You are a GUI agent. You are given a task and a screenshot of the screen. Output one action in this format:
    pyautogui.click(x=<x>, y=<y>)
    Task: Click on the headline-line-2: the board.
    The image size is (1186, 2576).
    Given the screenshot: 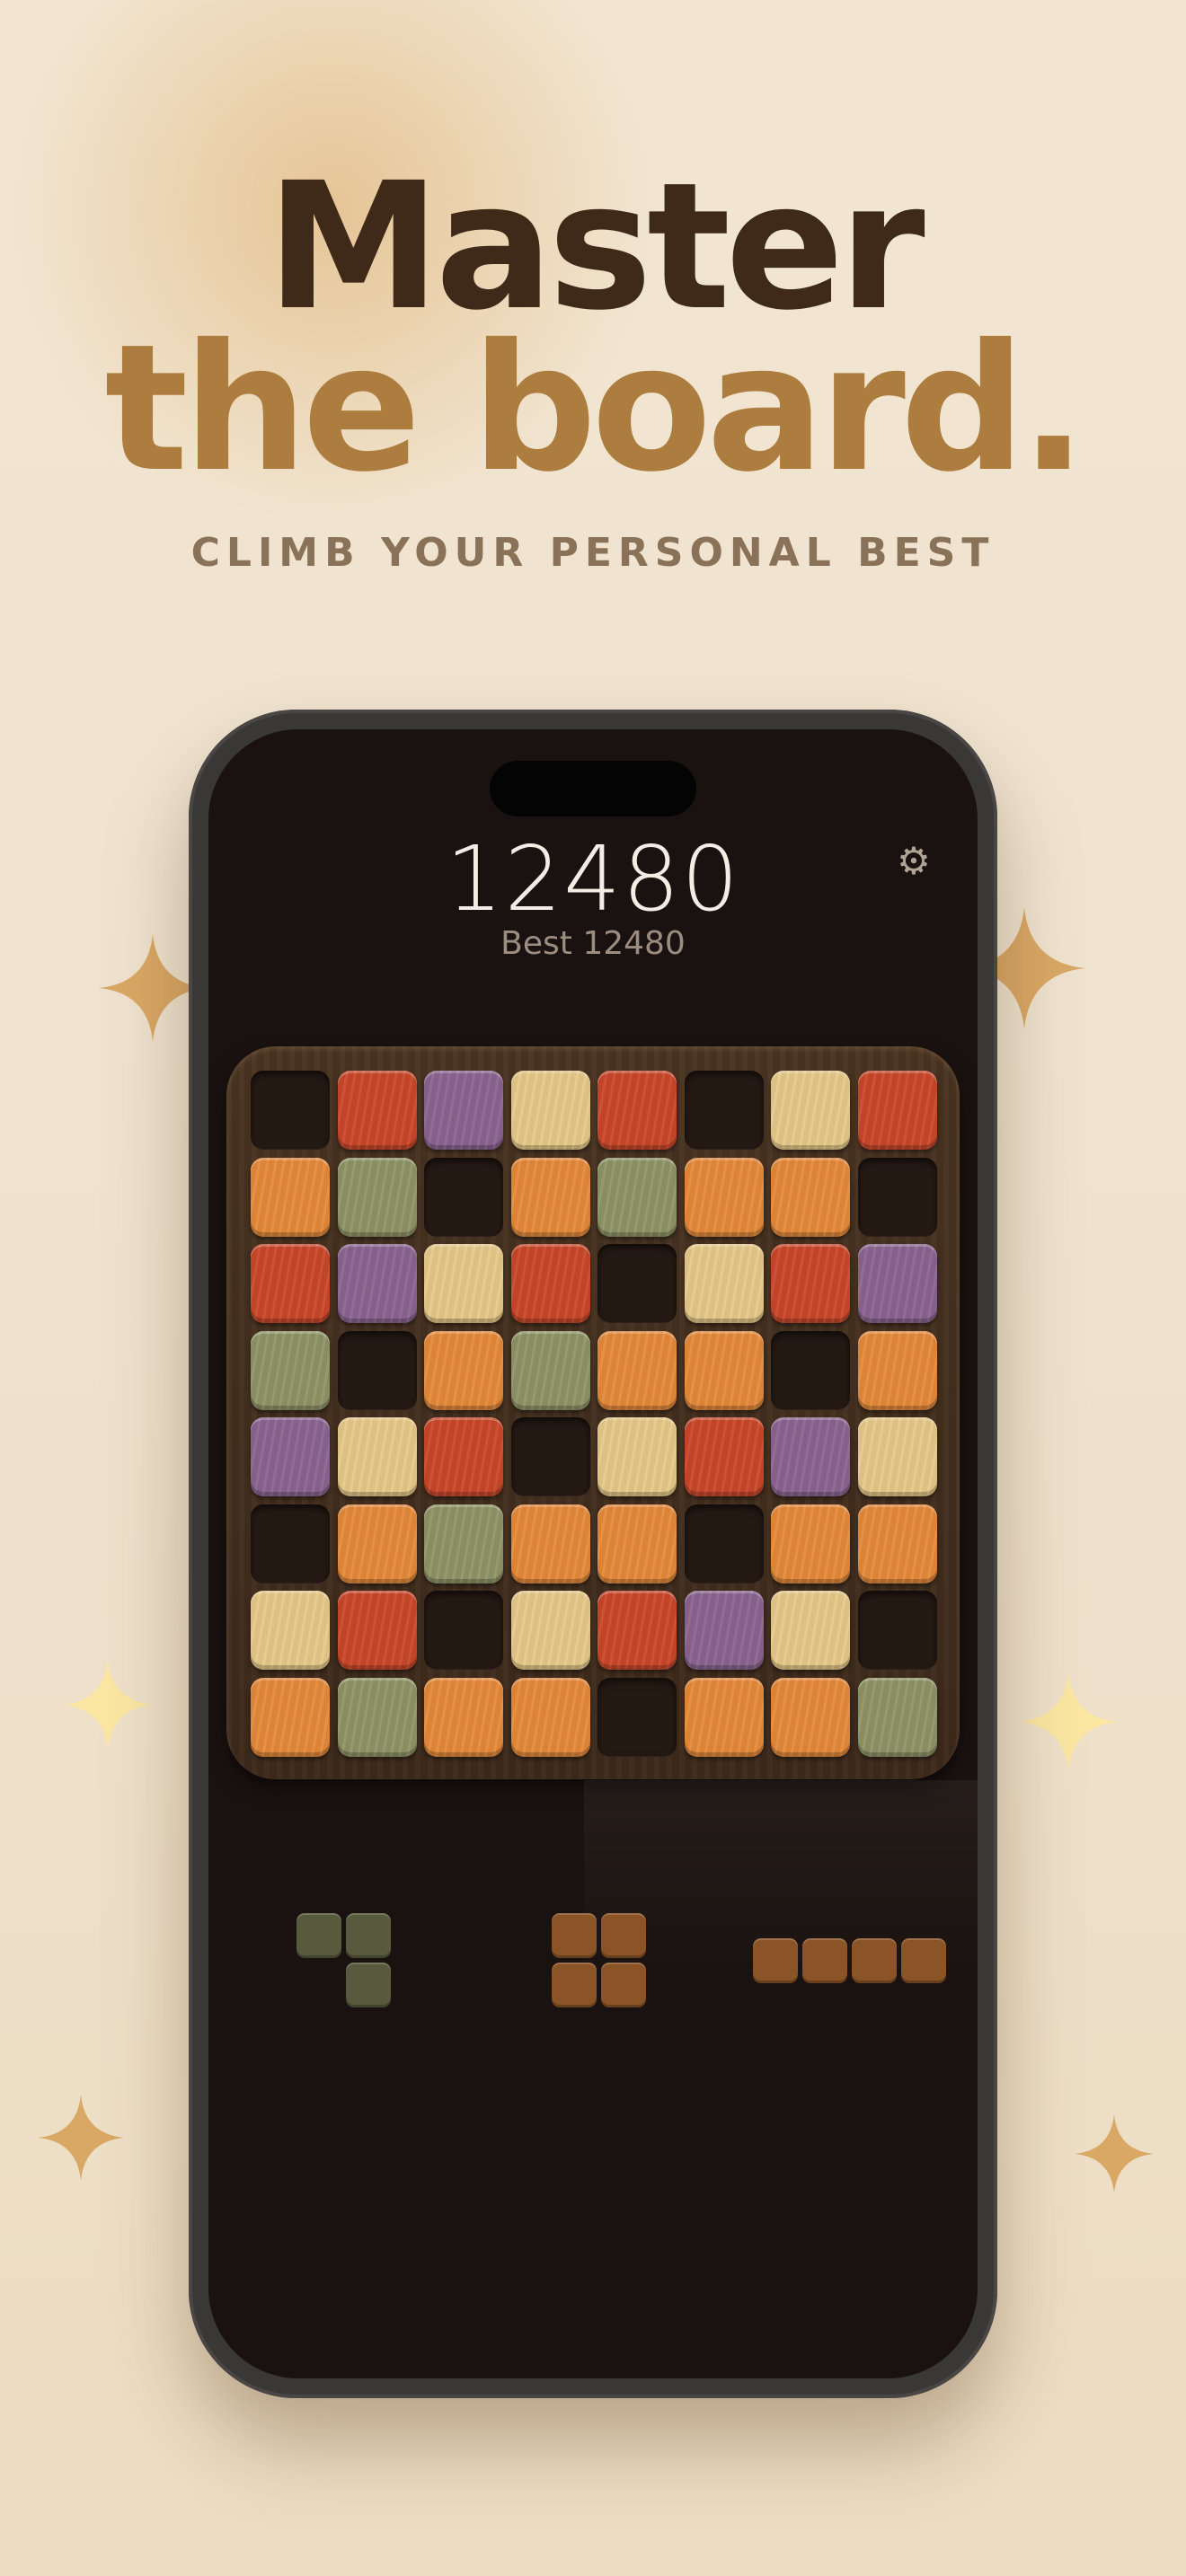 What is the action you would take?
    pyautogui.click(x=595, y=408)
    